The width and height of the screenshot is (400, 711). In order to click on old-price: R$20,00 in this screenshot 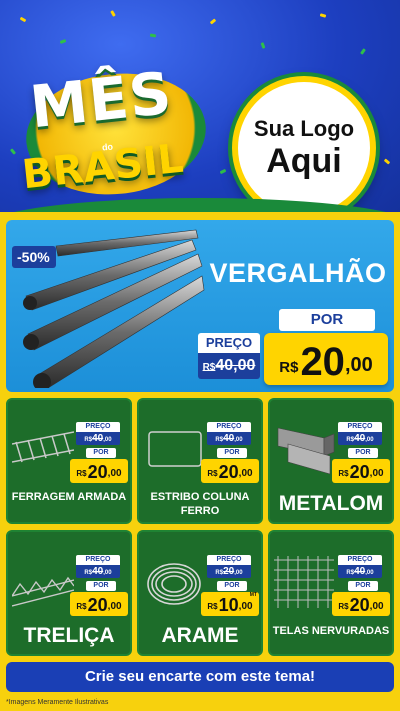, I will do `click(229, 571)`.